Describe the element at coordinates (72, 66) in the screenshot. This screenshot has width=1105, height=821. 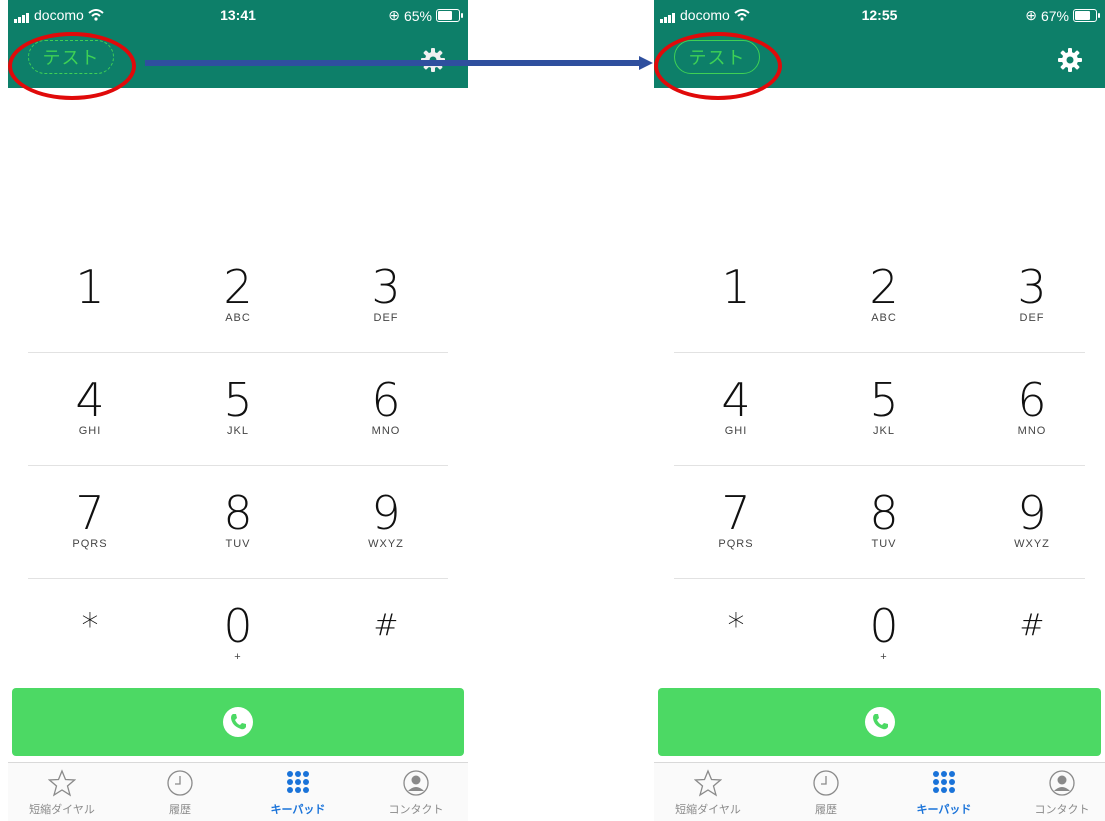
I see `highlight-ellipse-left` at that location.